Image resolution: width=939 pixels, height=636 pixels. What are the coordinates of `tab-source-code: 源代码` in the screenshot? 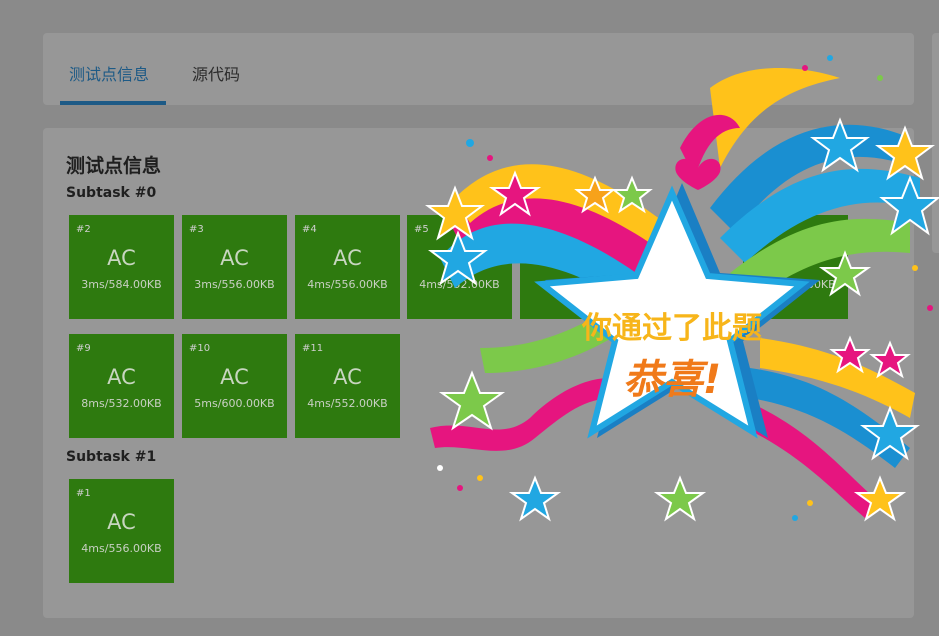 It's located at (216, 73).